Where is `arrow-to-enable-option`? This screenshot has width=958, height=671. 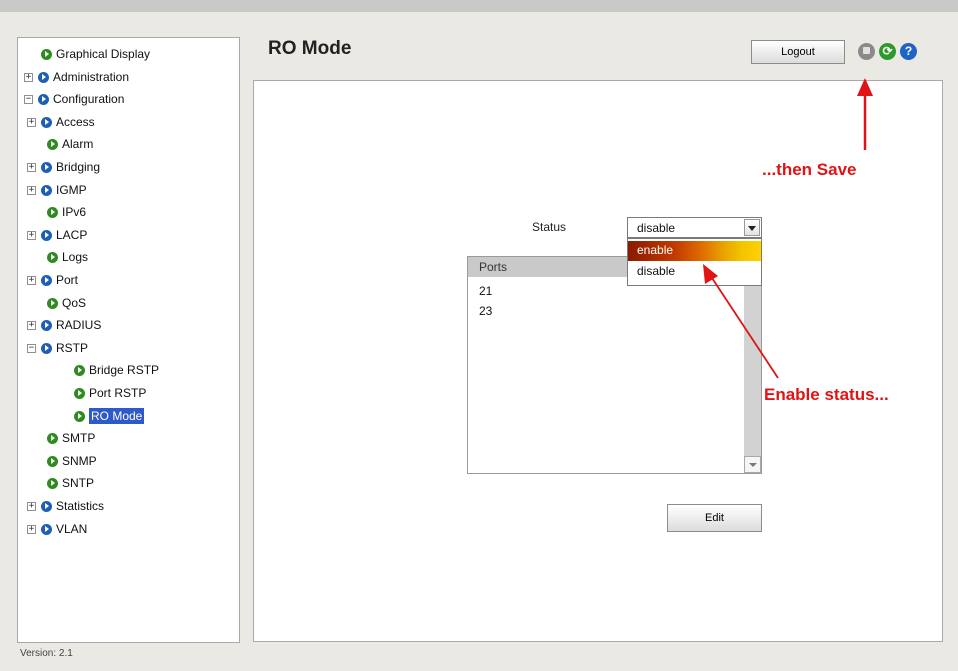 arrow-to-enable-option is located at coordinates (741, 321).